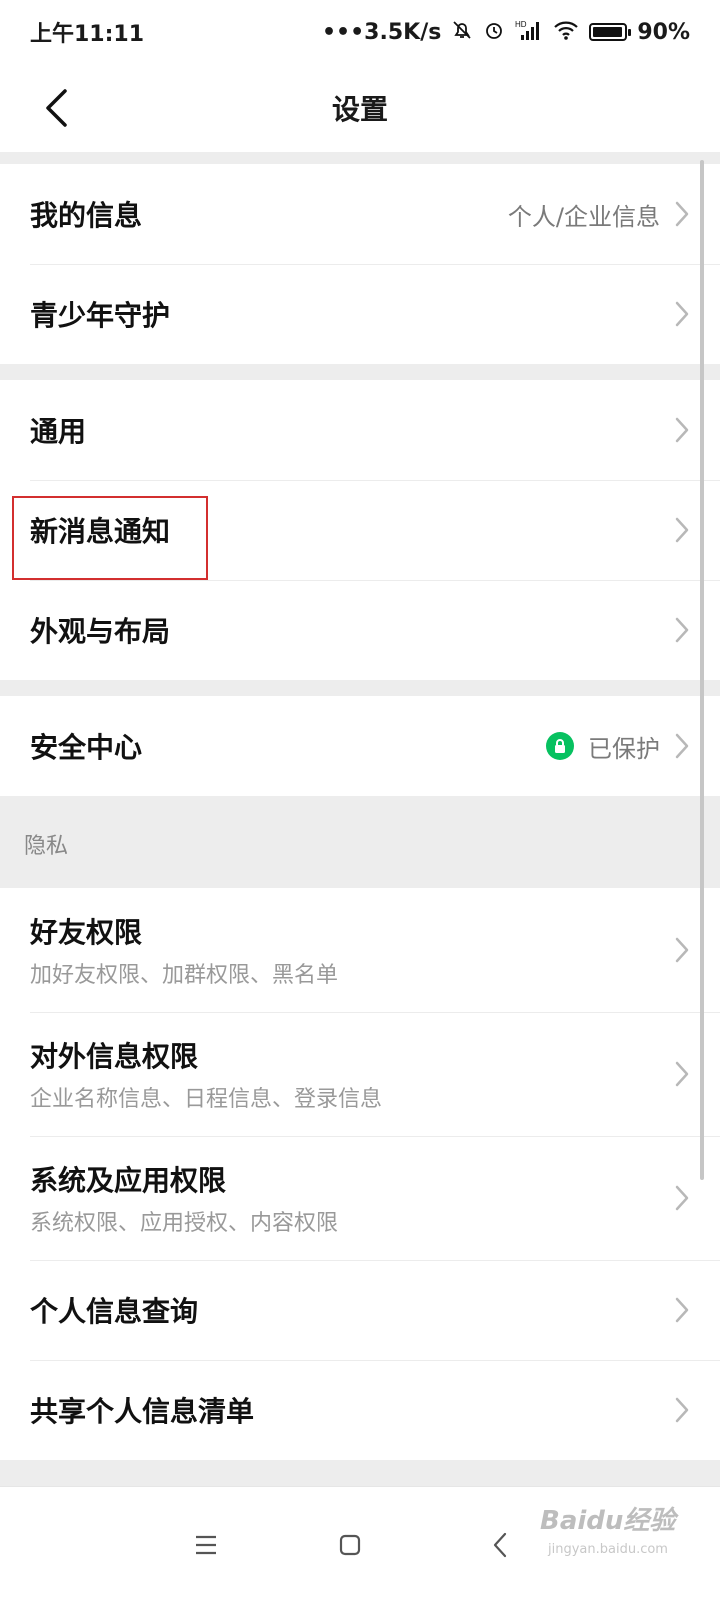 This screenshot has height=1601, width=720. I want to click on battery-percent: 90%, so click(663, 32).